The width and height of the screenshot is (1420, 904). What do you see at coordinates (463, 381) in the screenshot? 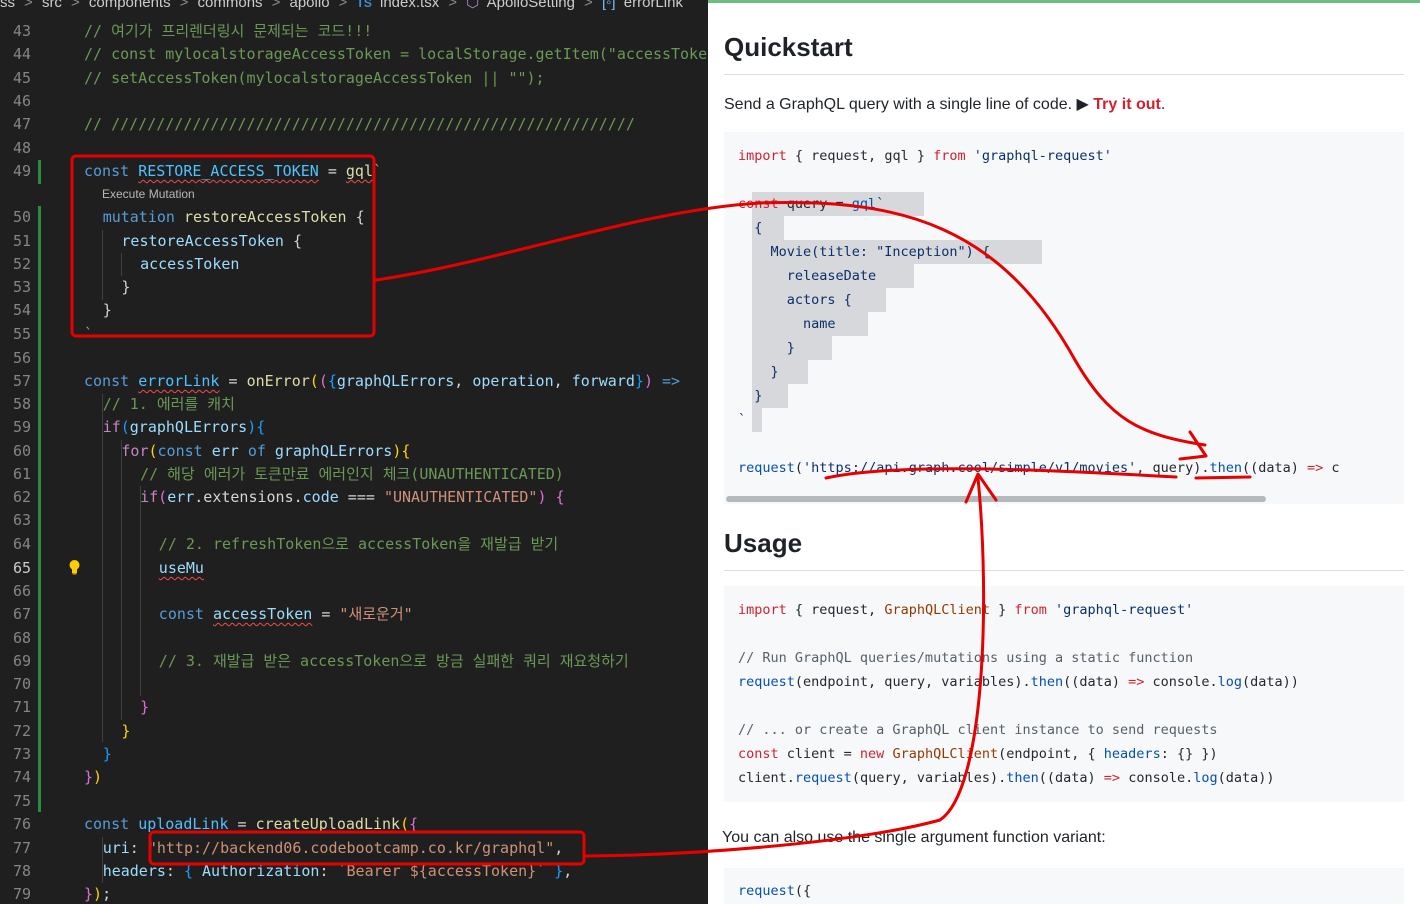
I see `code-token: ,` at bounding box center [463, 381].